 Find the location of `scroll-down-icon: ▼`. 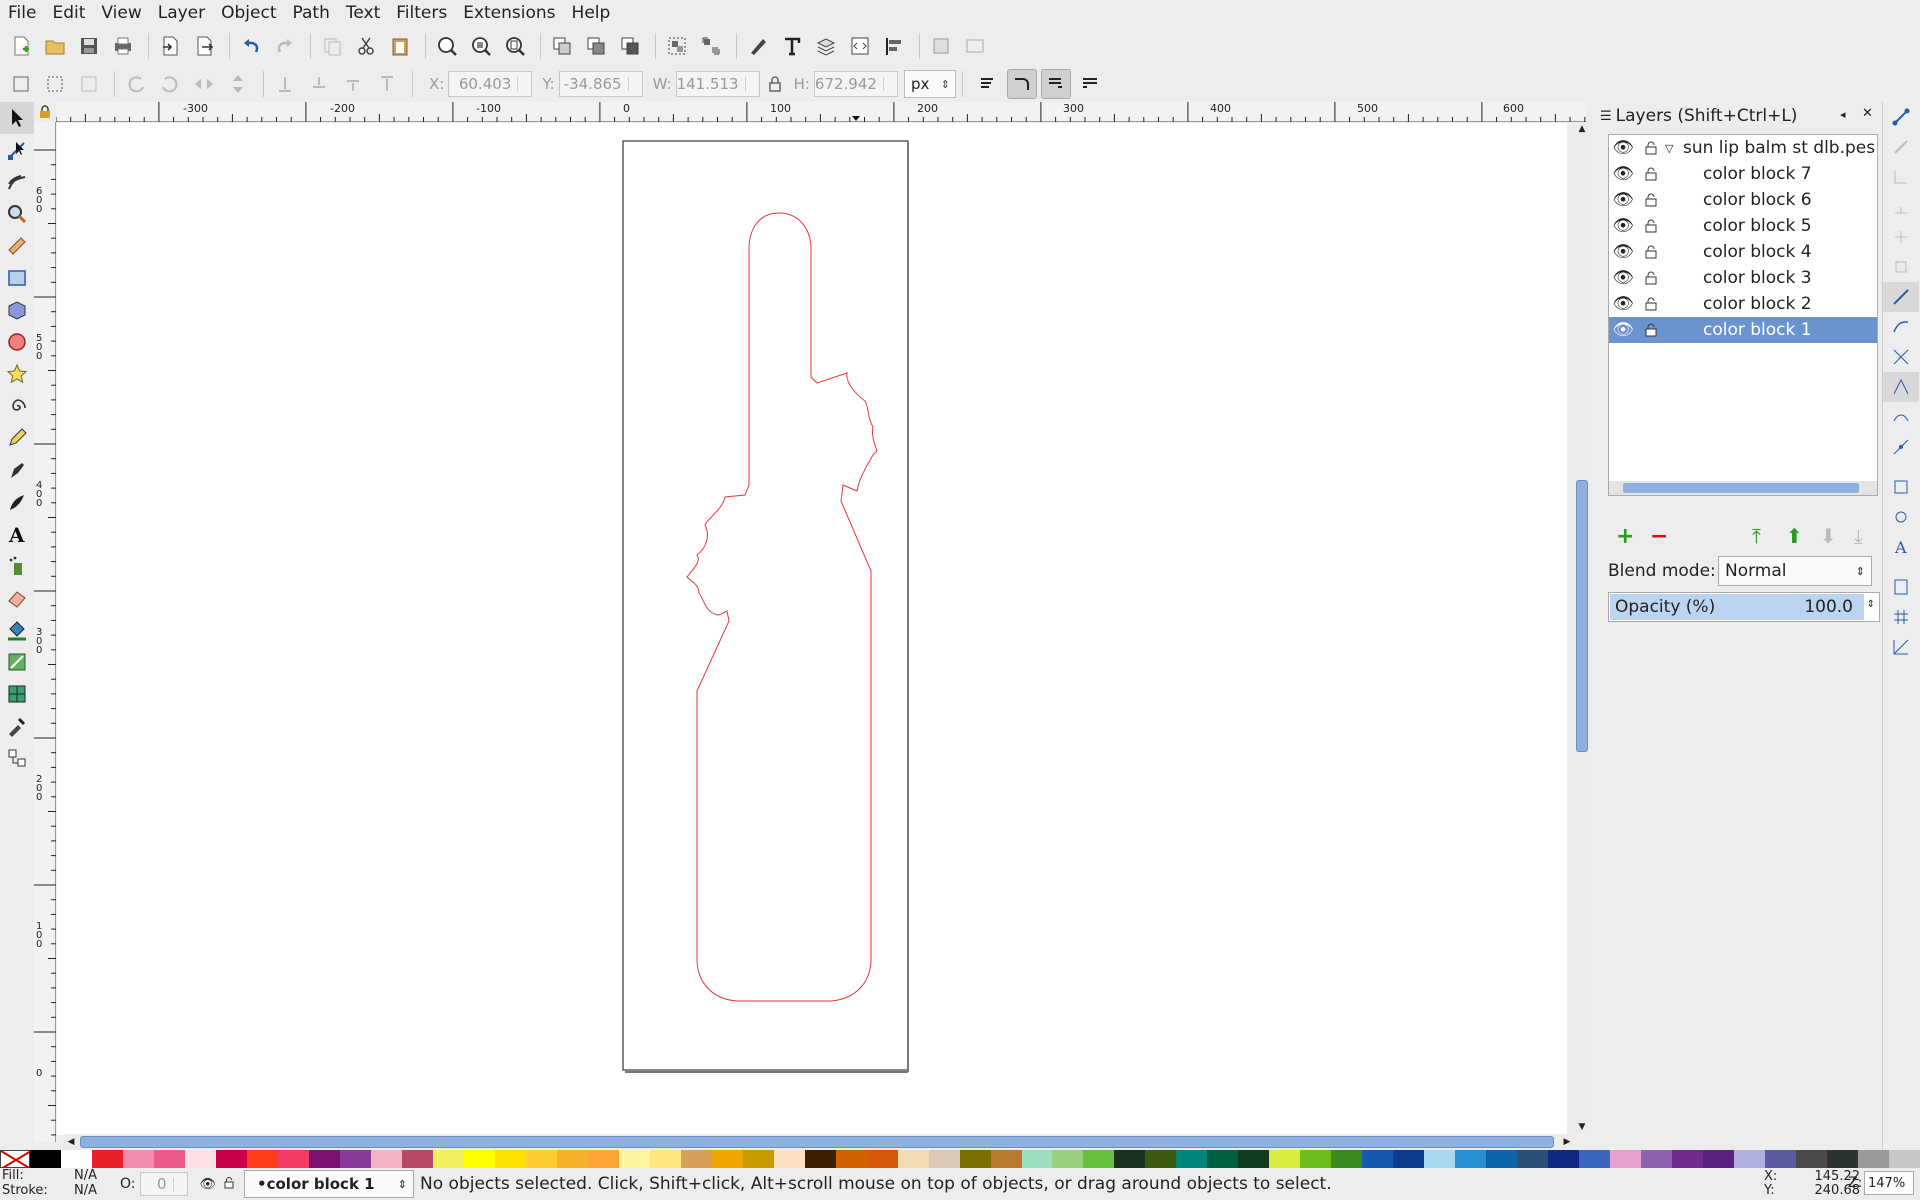

scroll-down-icon: ▼ is located at coordinates (1582, 1127).